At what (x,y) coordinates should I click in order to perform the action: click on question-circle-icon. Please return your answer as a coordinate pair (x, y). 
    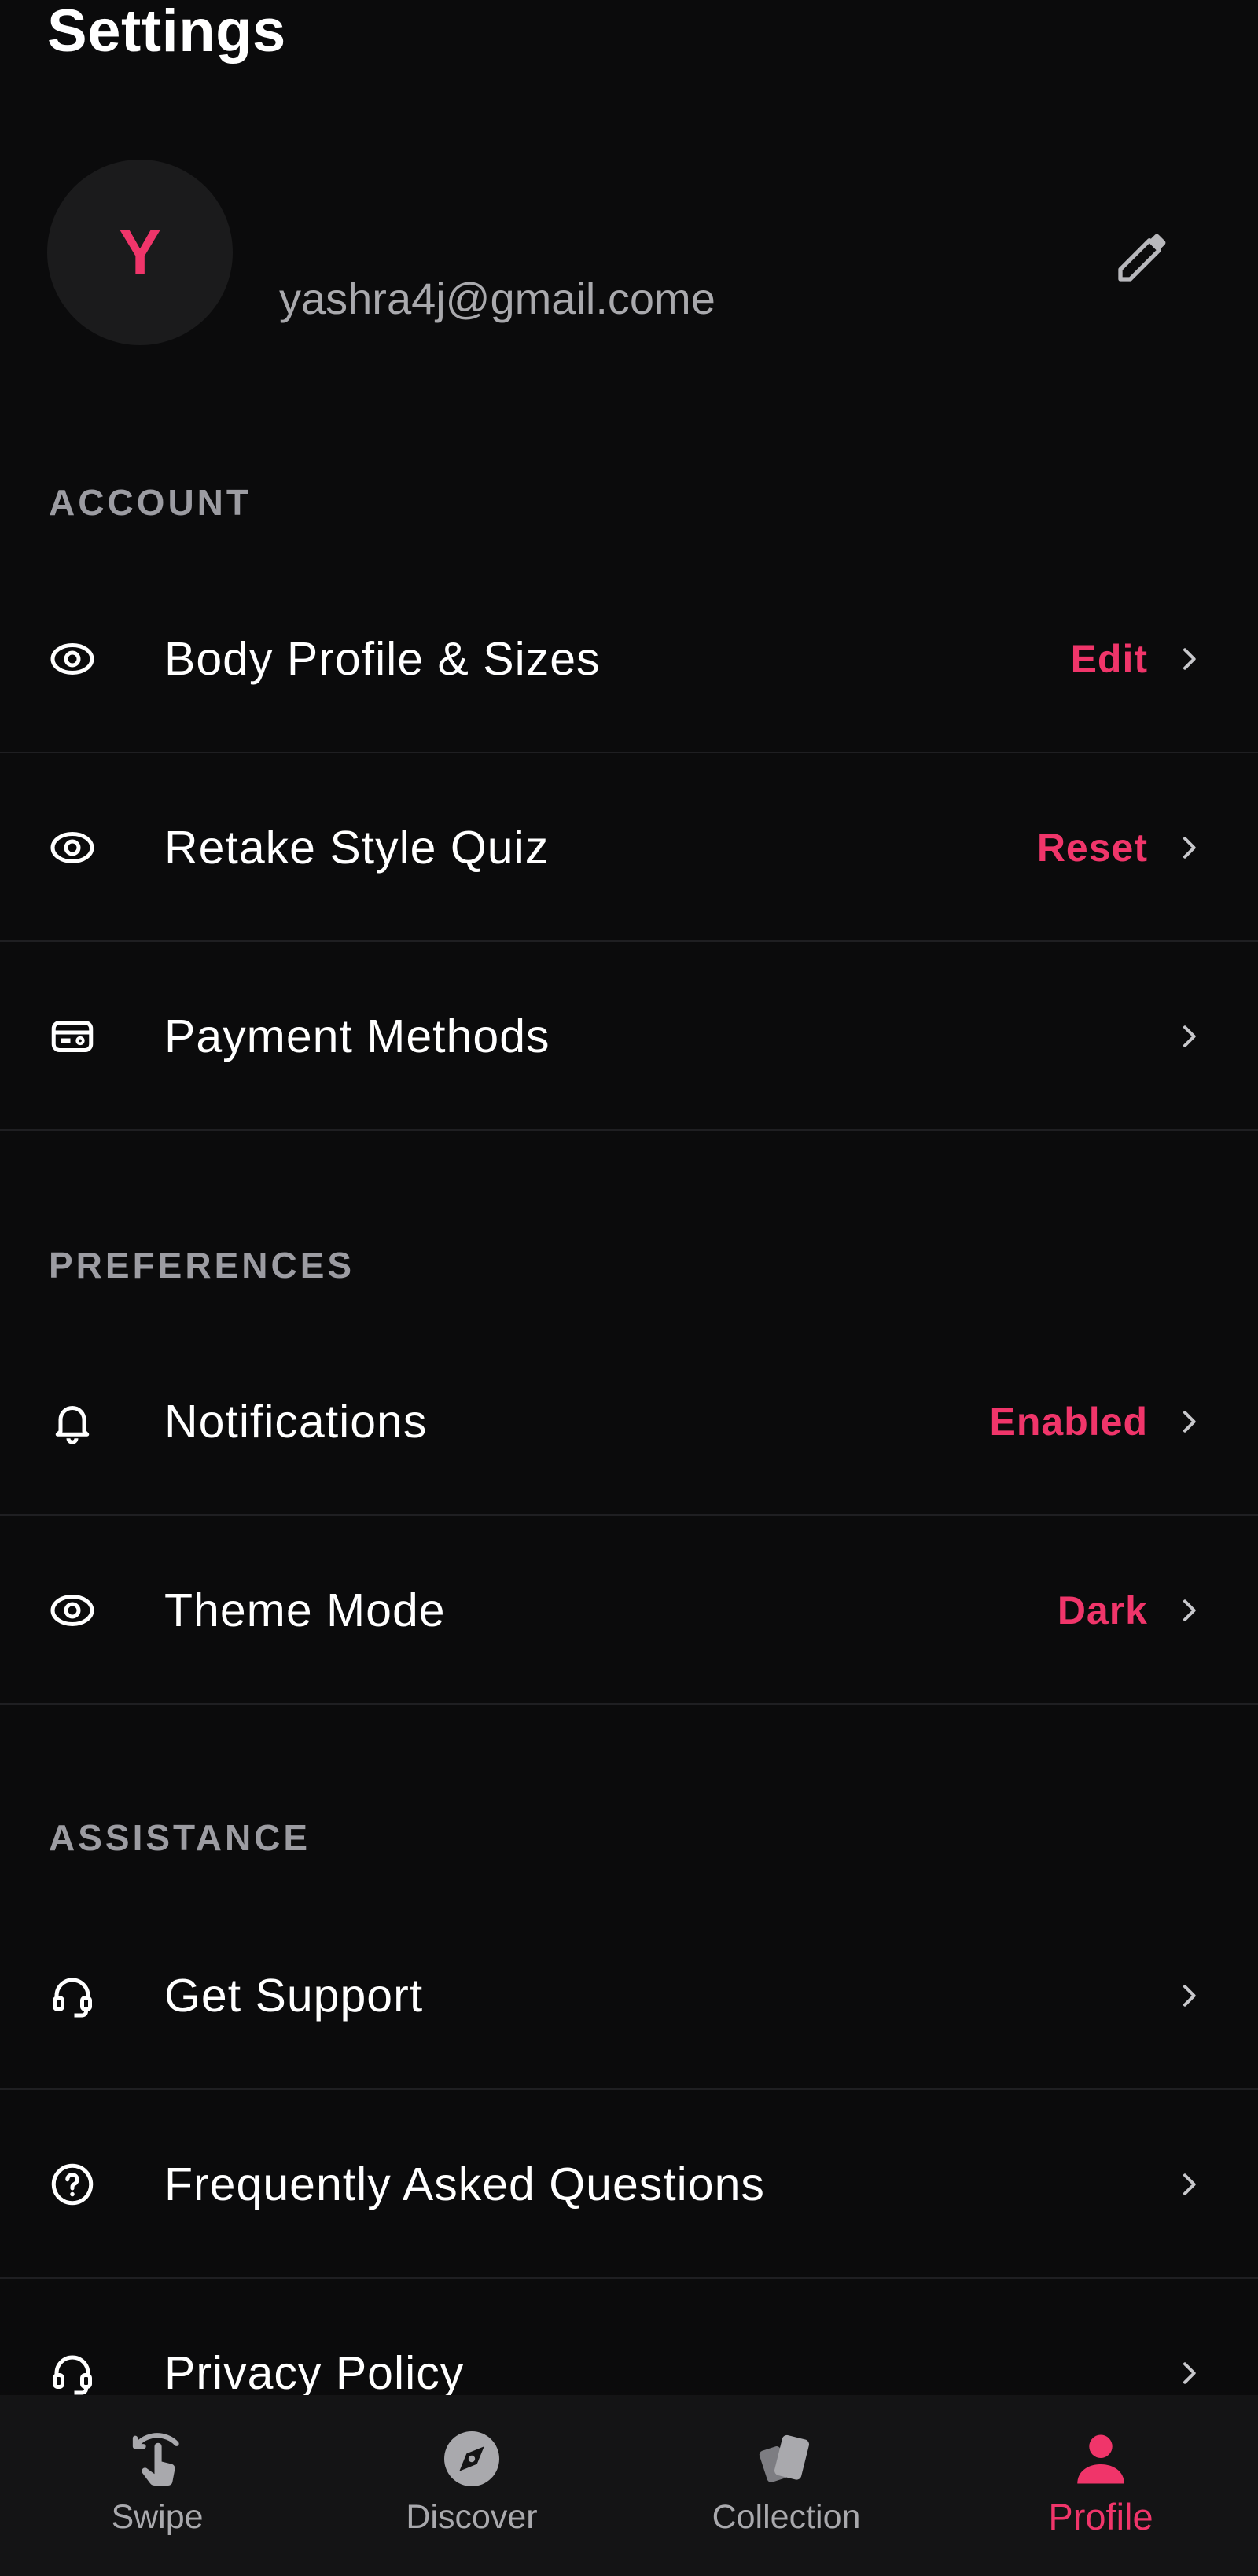
    Looking at the image, I should click on (72, 2185).